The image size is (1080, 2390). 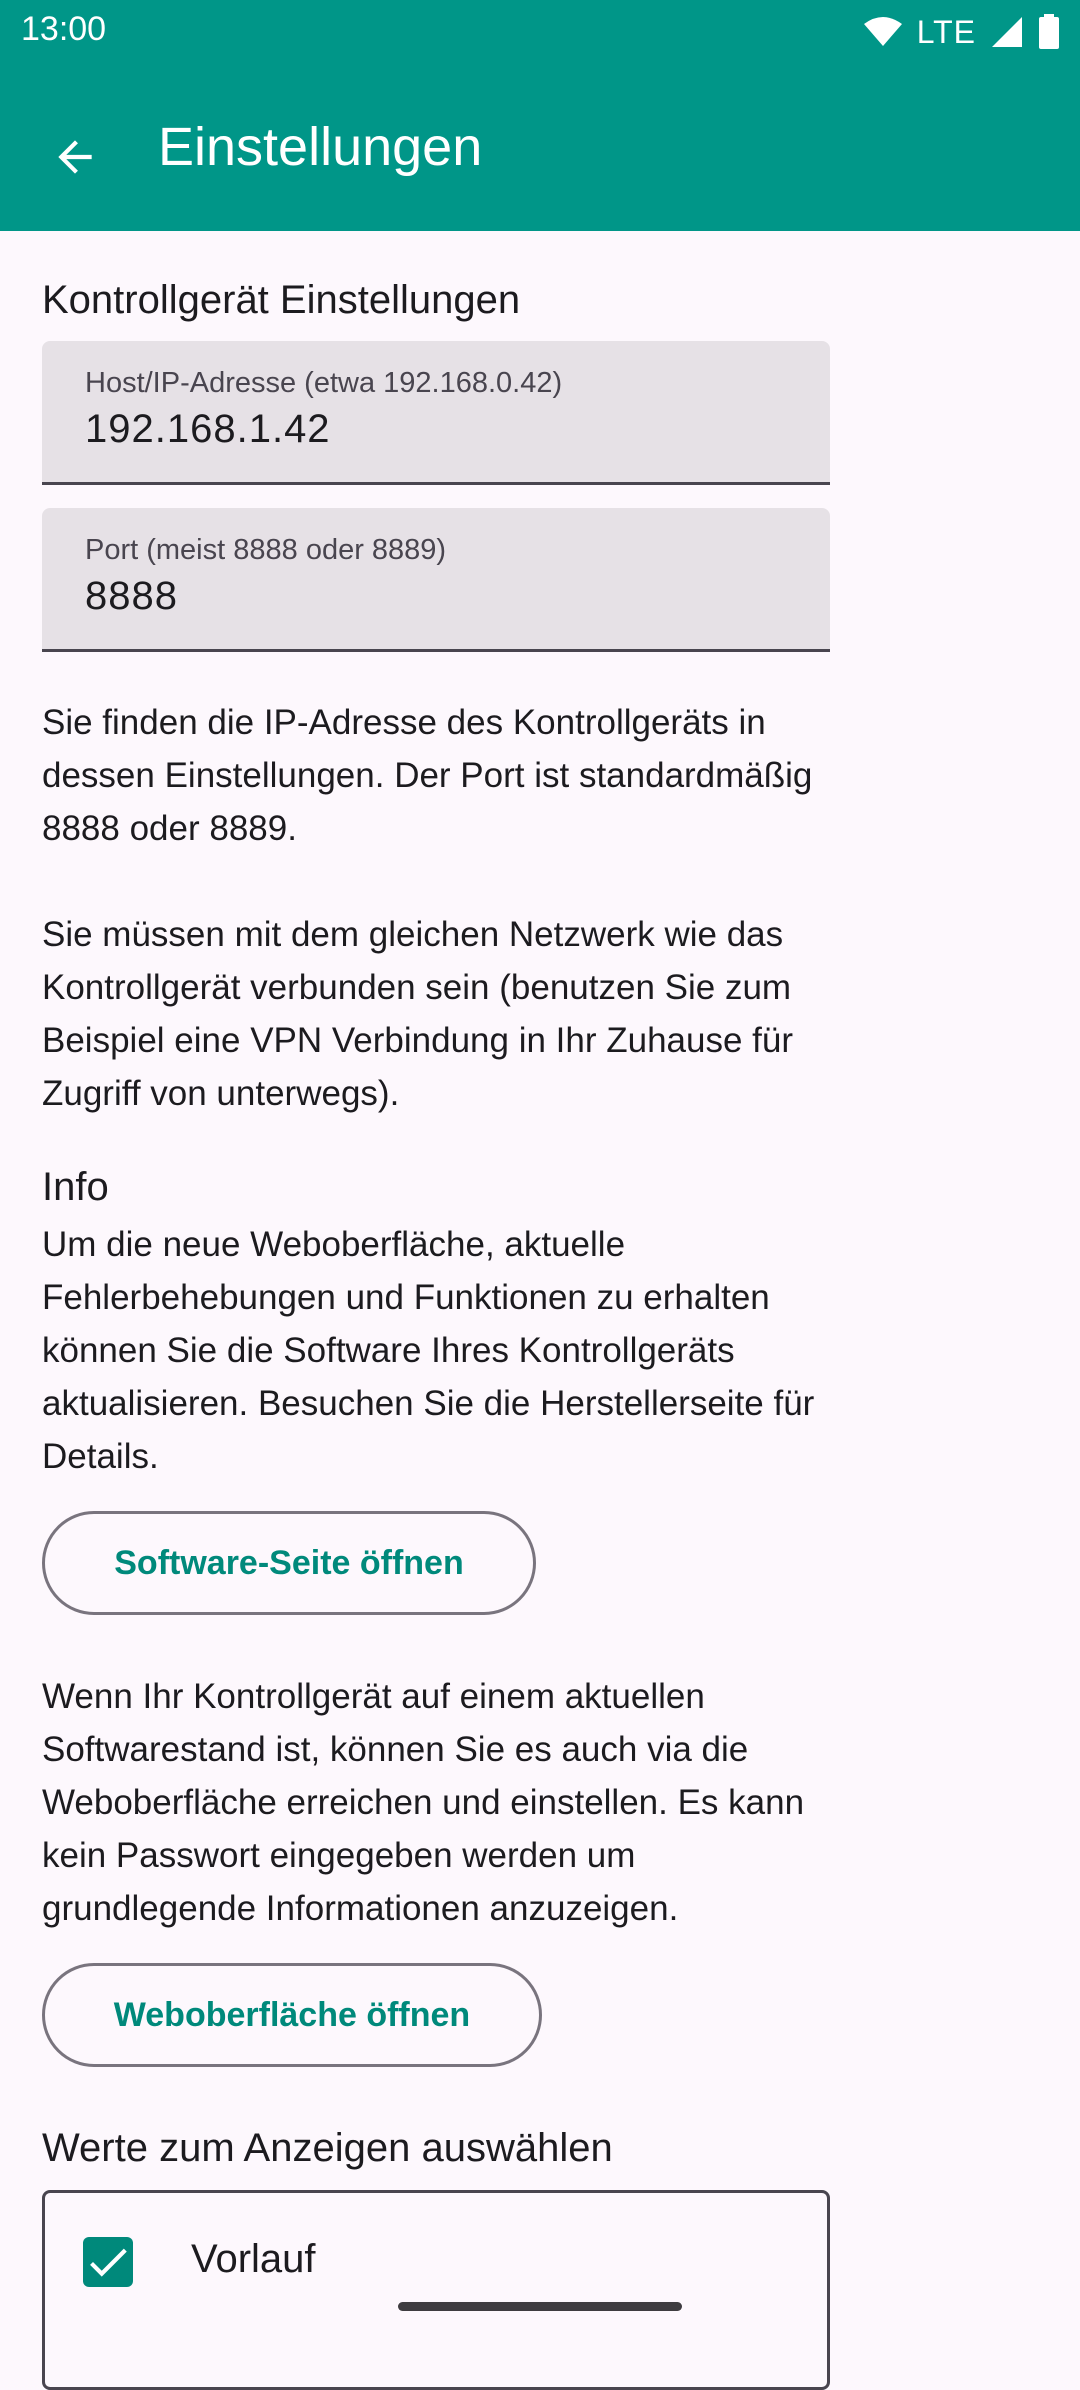 I want to click on back-button, so click(x=75, y=157).